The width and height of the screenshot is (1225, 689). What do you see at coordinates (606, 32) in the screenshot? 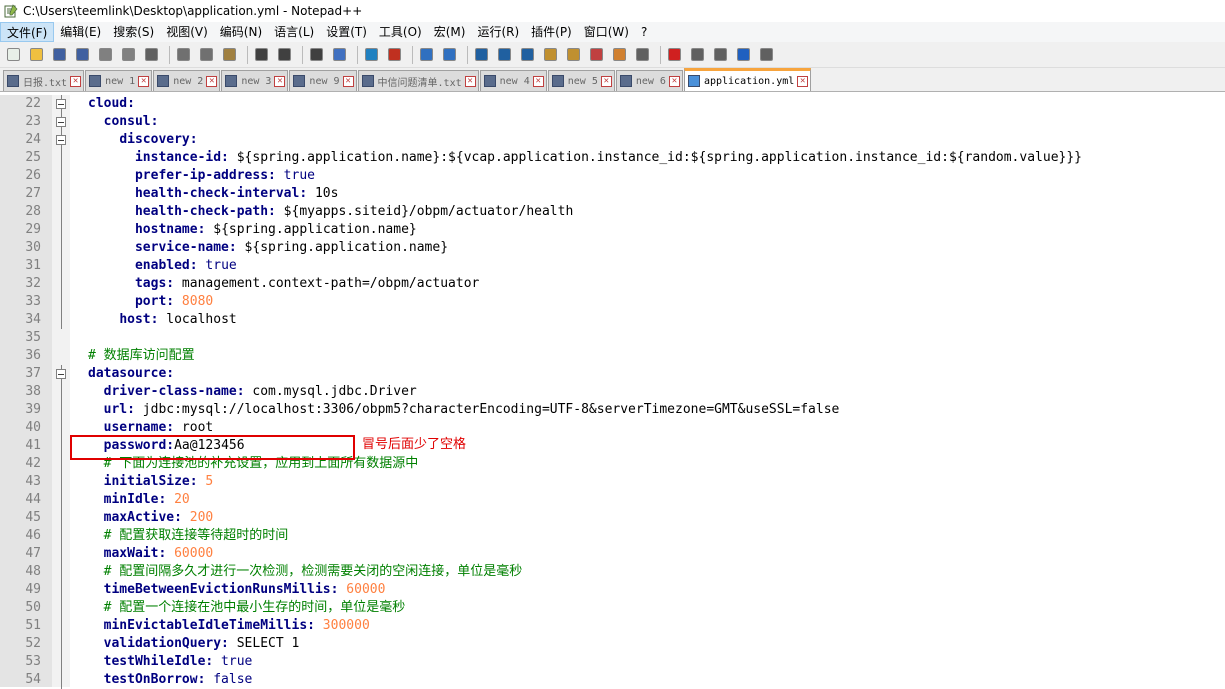
I see `menu-item: 窗口(W)` at bounding box center [606, 32].